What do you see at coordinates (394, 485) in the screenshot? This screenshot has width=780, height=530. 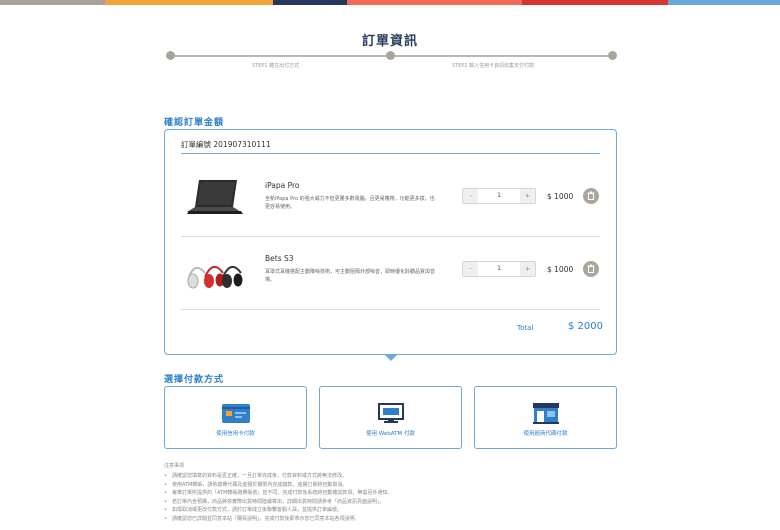 I see `note-item: 使用ATM轉帳，請依繳費代碼及金額於期限內完成繳款，逾期訂單將自動取消。` at bounding box center [394, 485].